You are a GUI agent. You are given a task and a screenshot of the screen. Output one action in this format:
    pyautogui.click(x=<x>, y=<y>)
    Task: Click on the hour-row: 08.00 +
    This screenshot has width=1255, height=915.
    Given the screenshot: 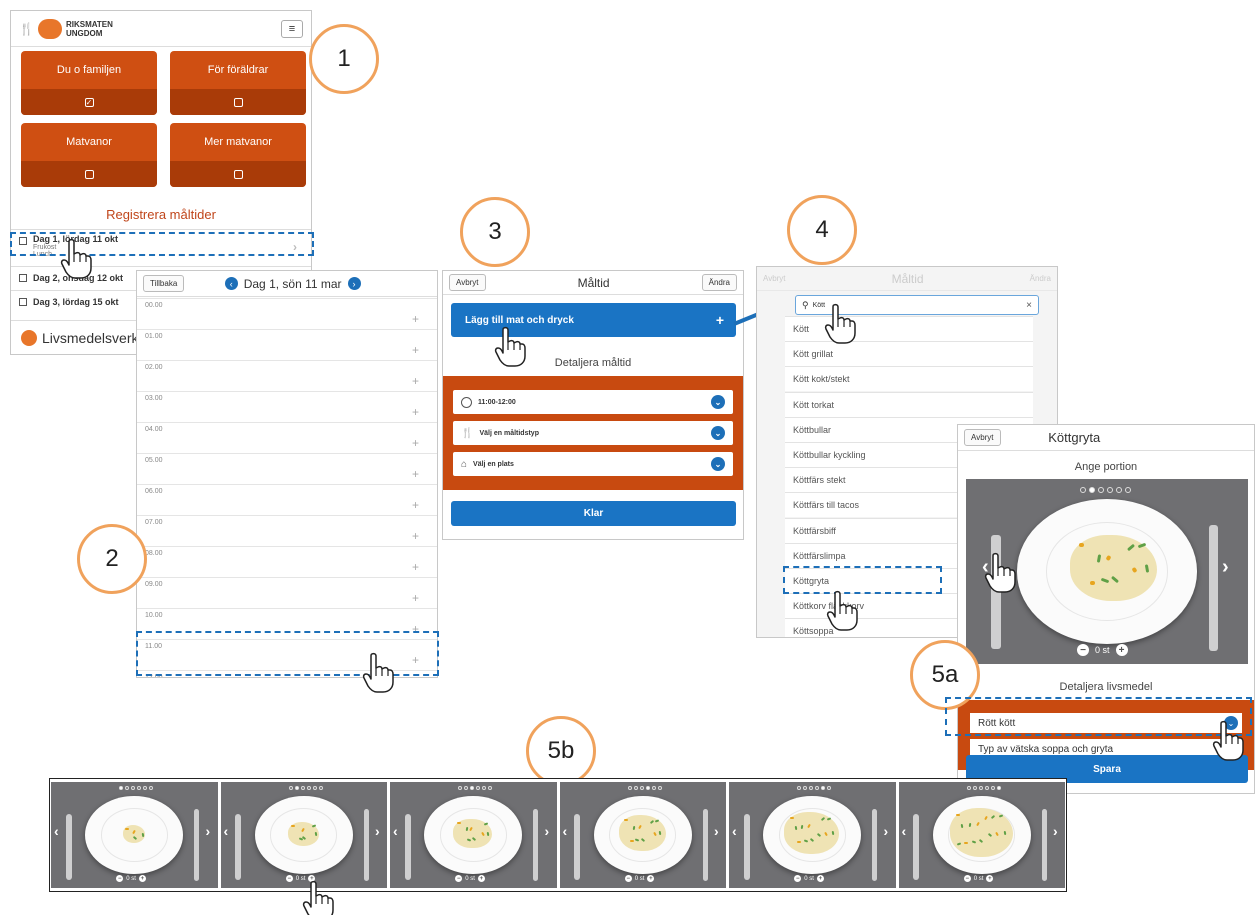 What is the action you would take?
    pyautogui.click(x=287, y=561)
    